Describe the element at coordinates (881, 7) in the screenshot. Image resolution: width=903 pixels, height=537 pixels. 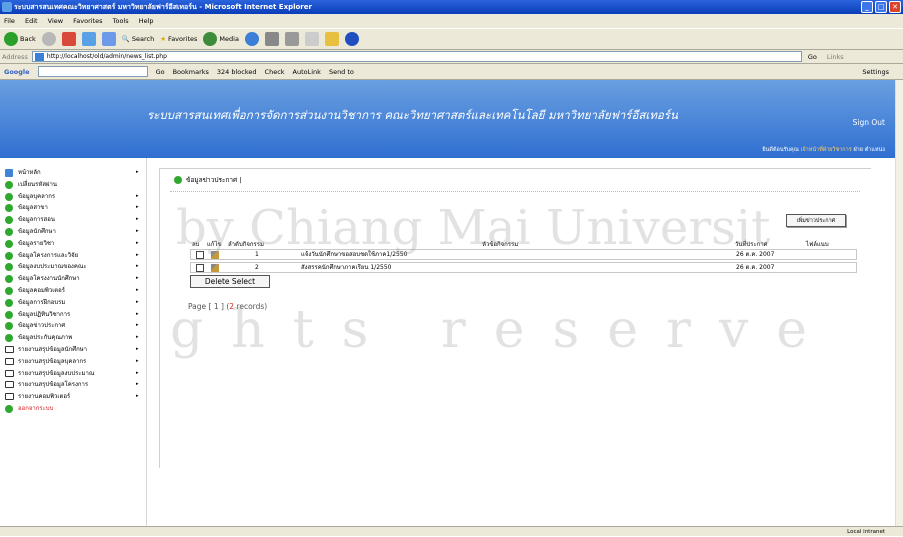
I see `maximize-button: □` at that location.